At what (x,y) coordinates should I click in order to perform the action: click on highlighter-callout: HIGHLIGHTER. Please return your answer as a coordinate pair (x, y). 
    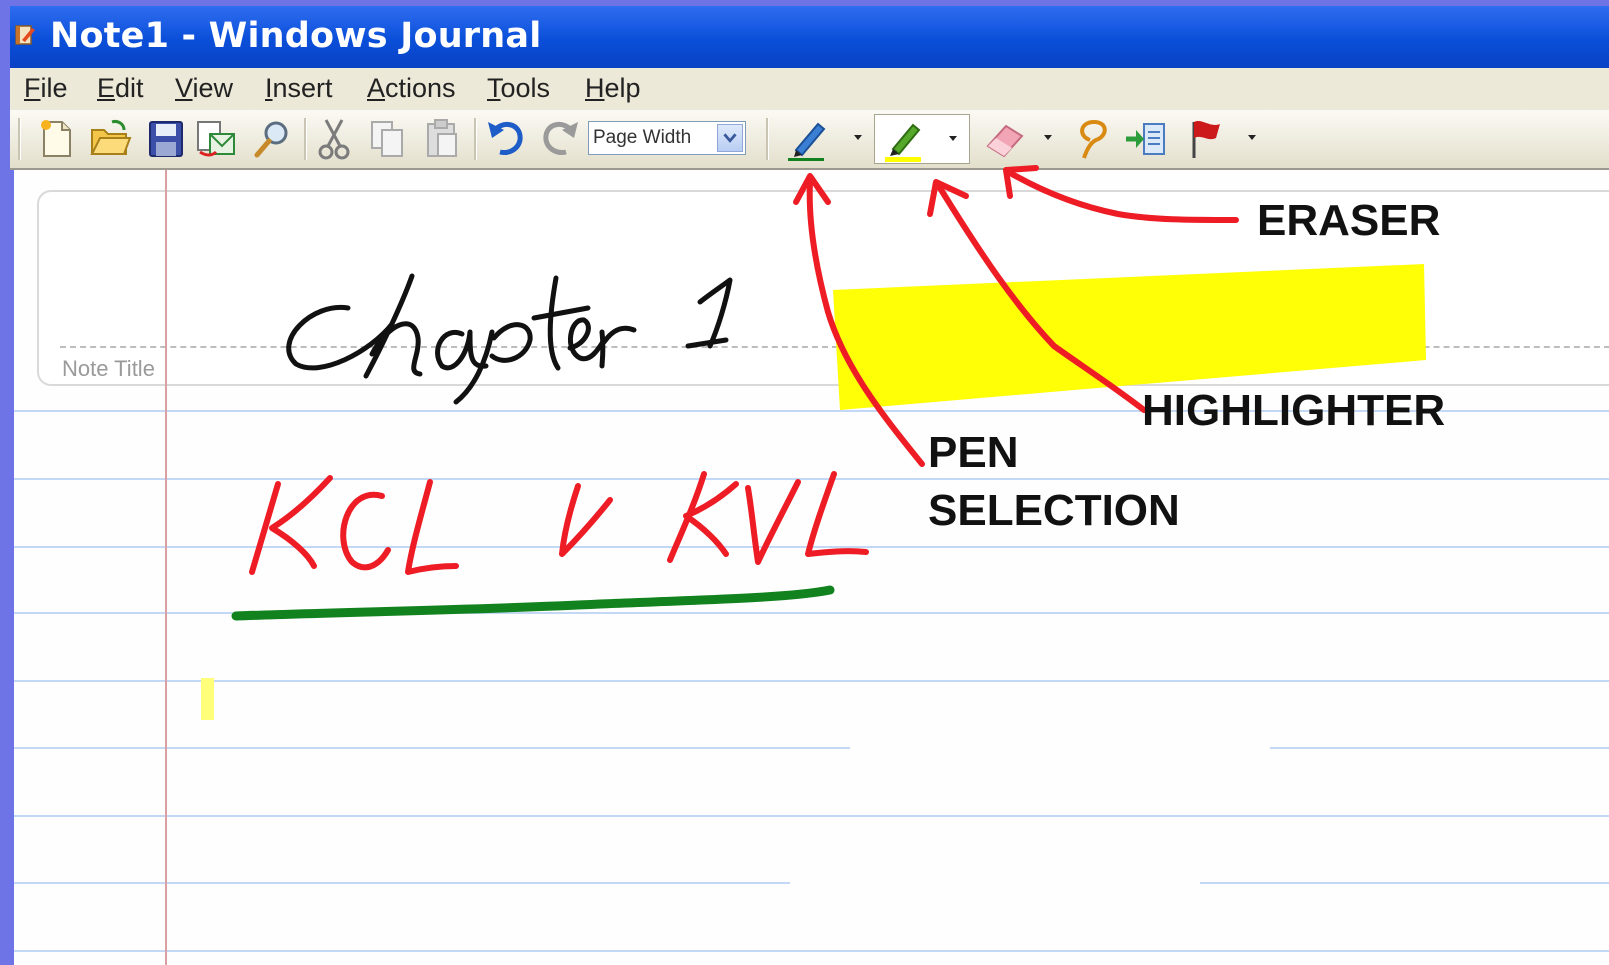
    Looking at the image, I should click on (1294, 410).